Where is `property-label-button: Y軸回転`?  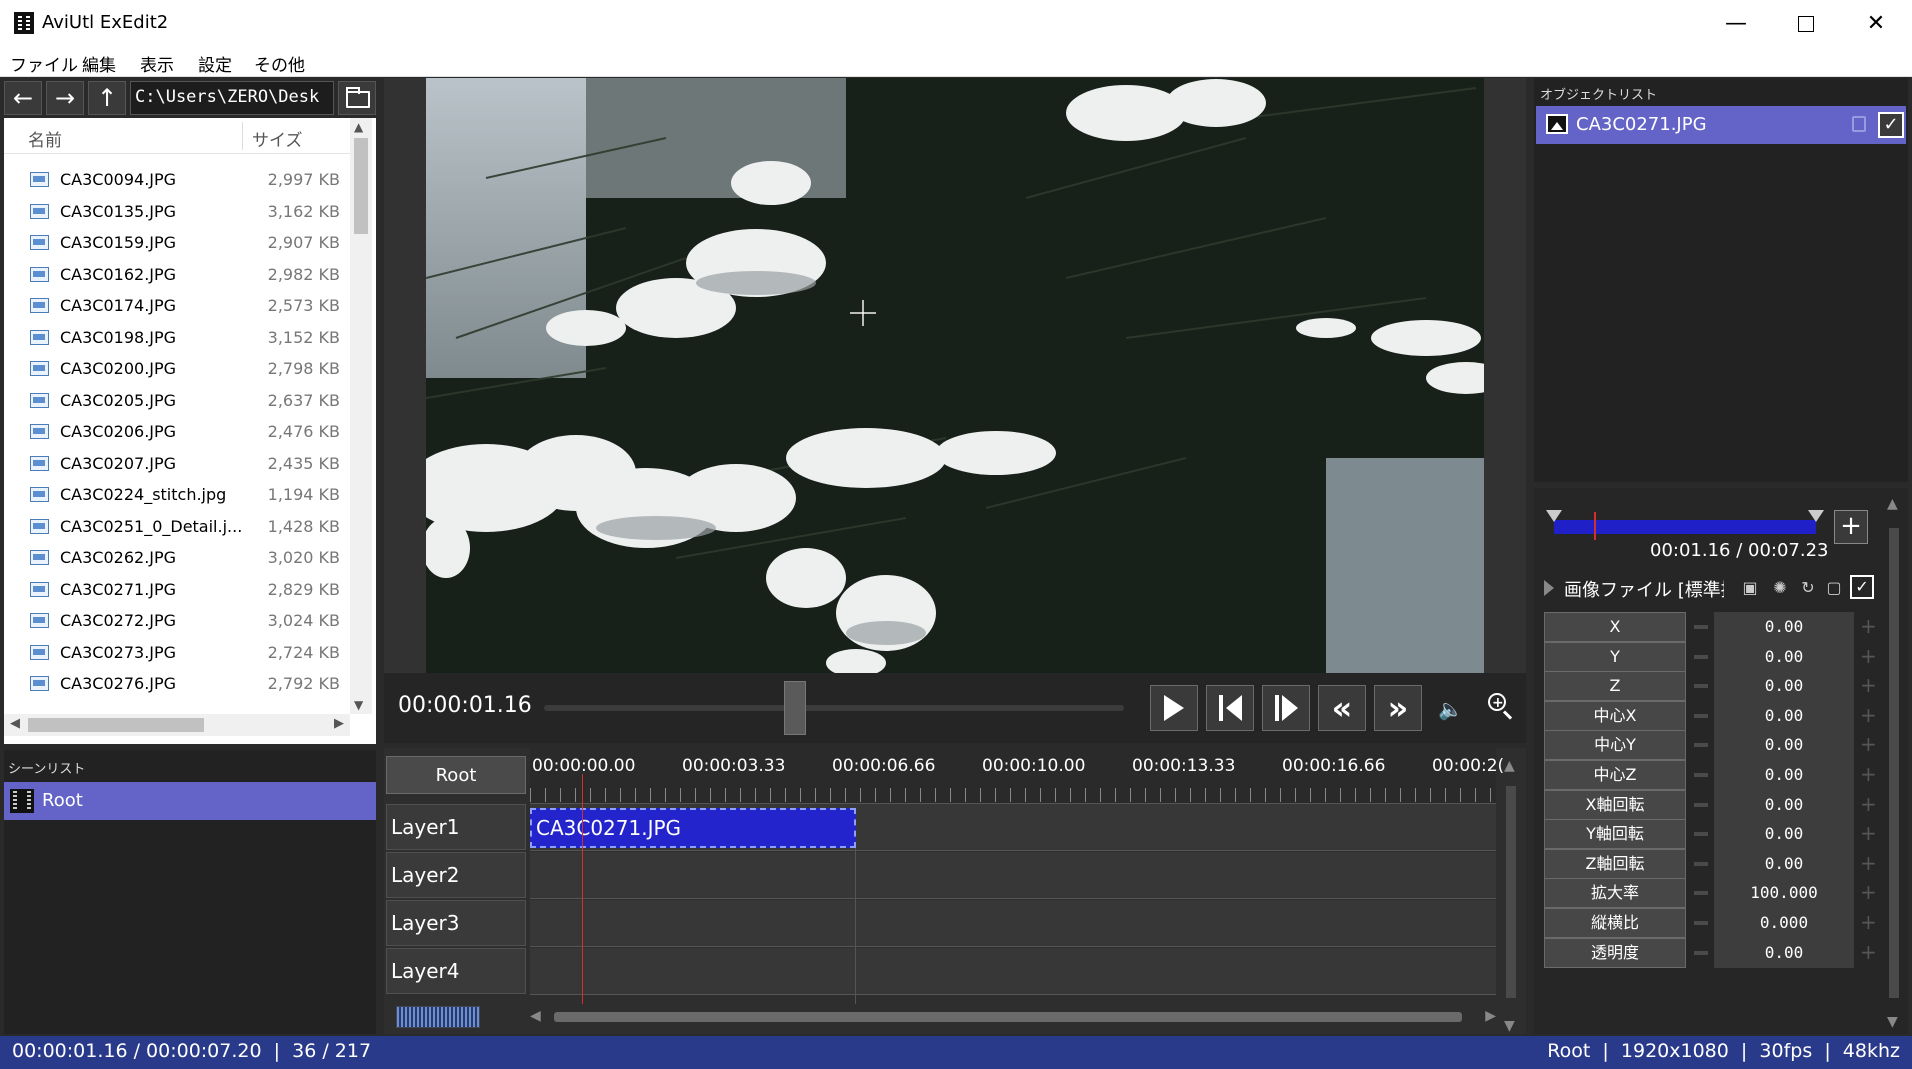 property-label-button: Y軸回転 is located at coordinates (1615, 834).